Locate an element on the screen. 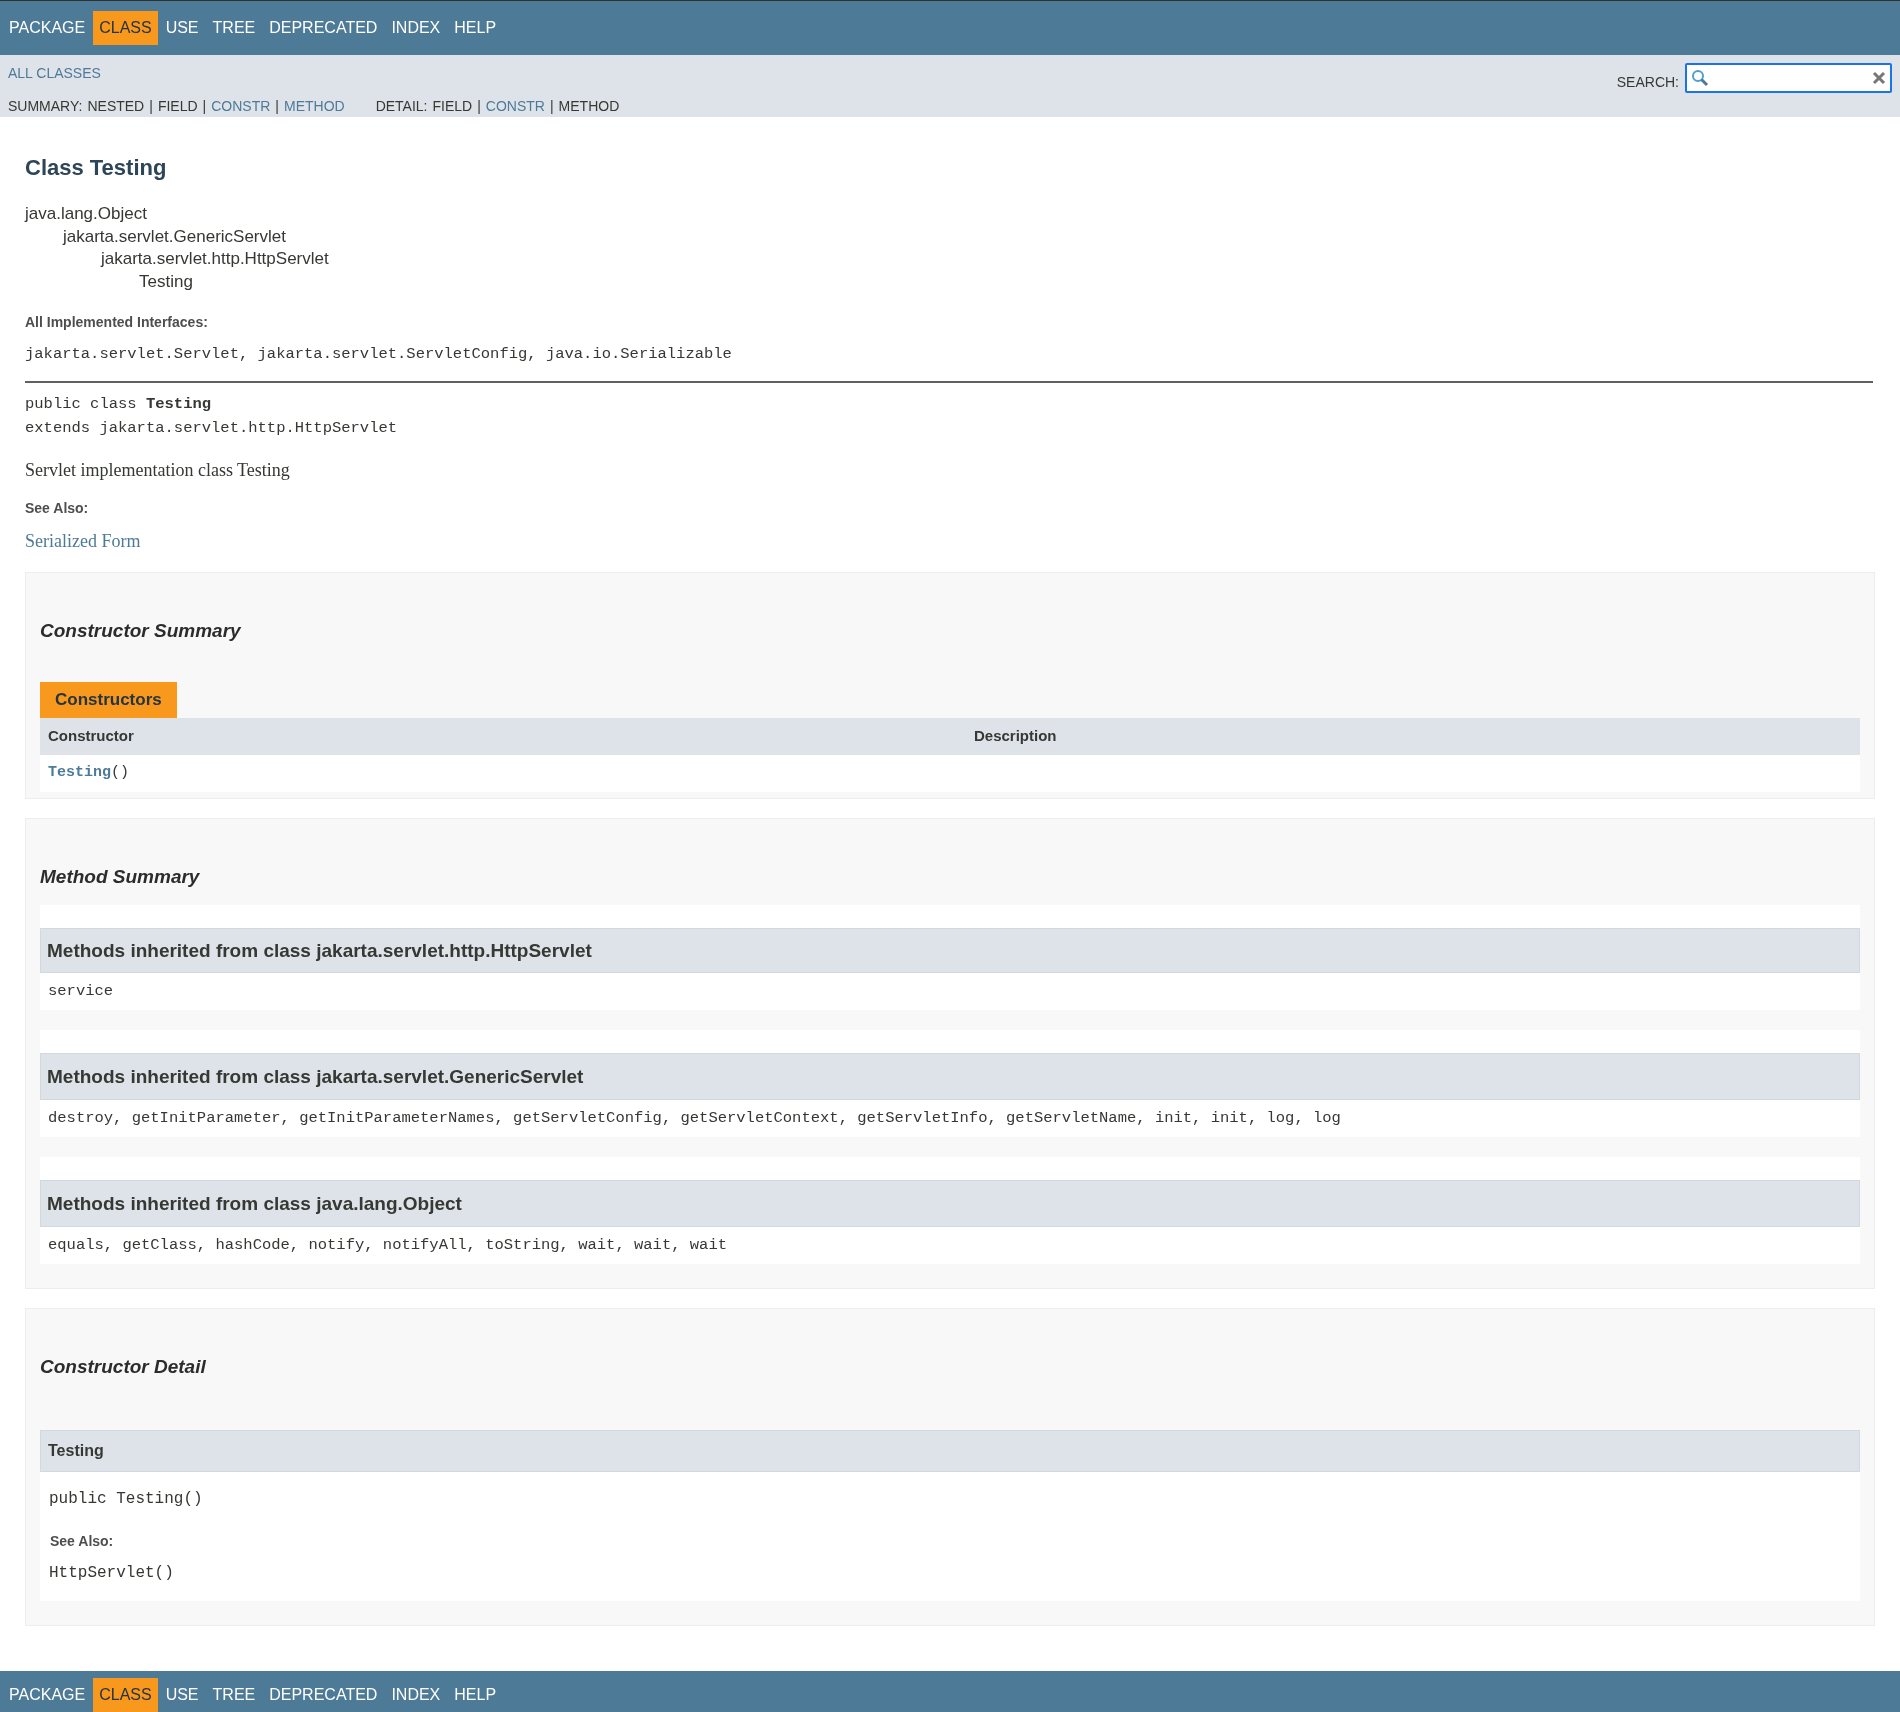  method-list: equals, getClass, hashCode, notify, notifyAll, toString, wait, wait, wait is located at coordinates (950, 1246).